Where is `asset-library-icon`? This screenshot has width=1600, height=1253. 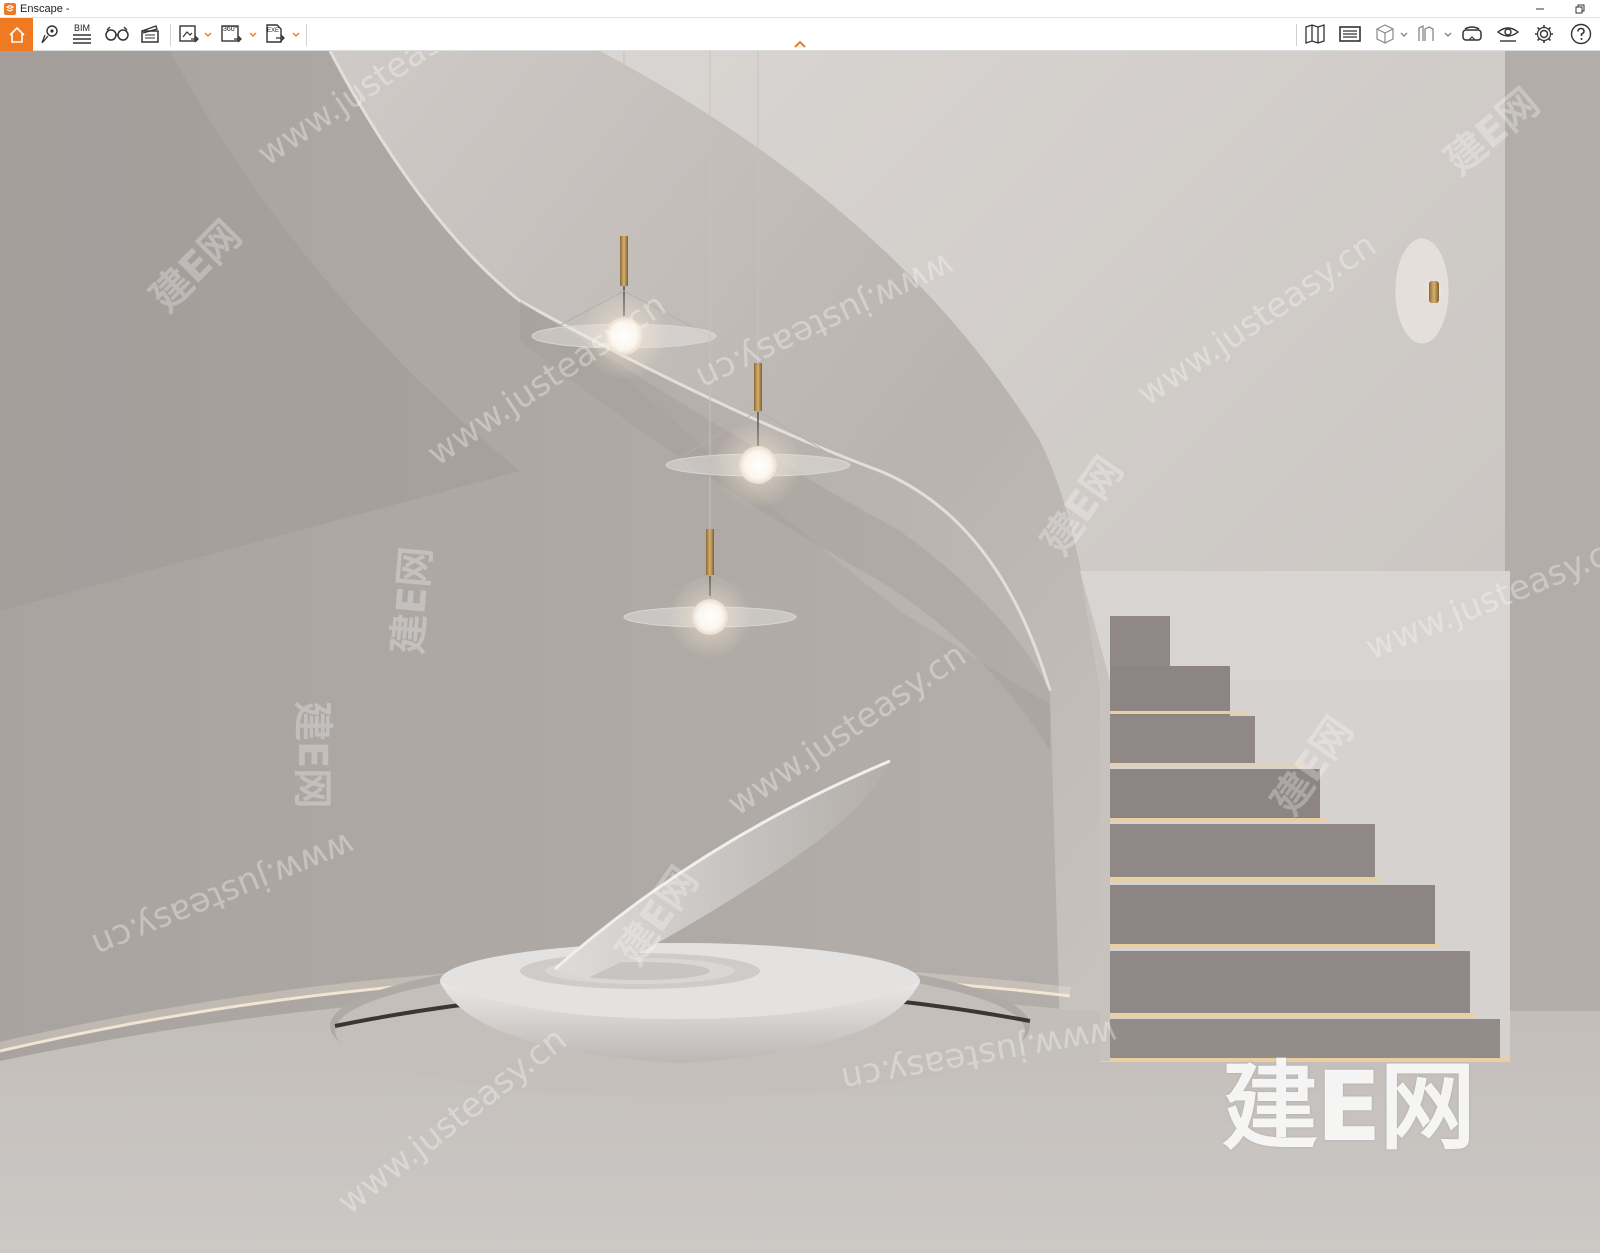
asset-library-icon is located at coordinates (1426, 32).